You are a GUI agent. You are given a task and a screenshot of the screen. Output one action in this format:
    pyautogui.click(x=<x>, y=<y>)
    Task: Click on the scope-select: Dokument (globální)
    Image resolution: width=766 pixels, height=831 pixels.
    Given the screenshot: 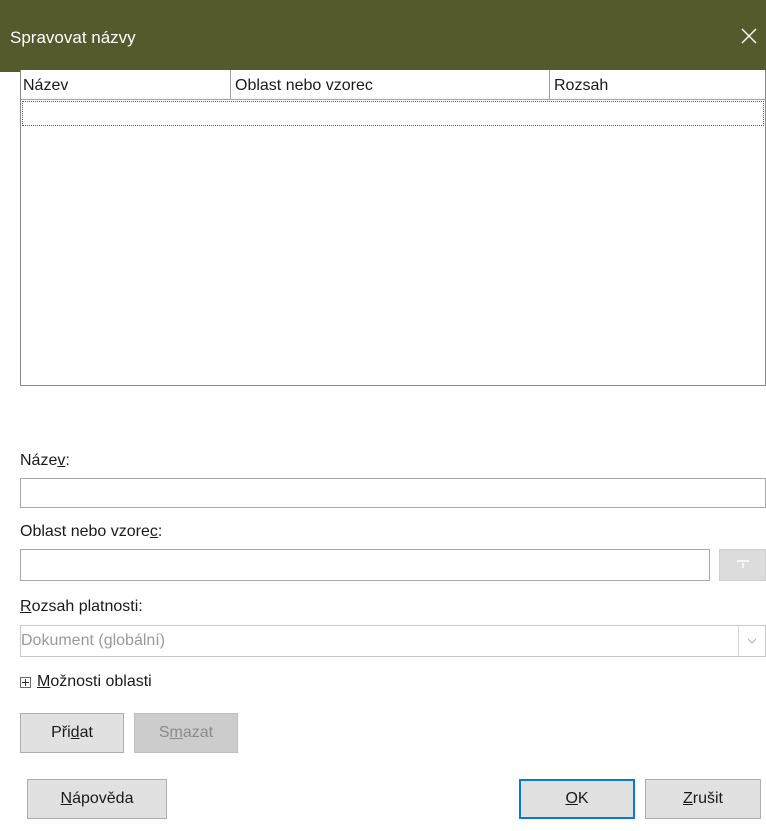 What is the action you would take?
    pyautogui.click(x=393, y=641)
    